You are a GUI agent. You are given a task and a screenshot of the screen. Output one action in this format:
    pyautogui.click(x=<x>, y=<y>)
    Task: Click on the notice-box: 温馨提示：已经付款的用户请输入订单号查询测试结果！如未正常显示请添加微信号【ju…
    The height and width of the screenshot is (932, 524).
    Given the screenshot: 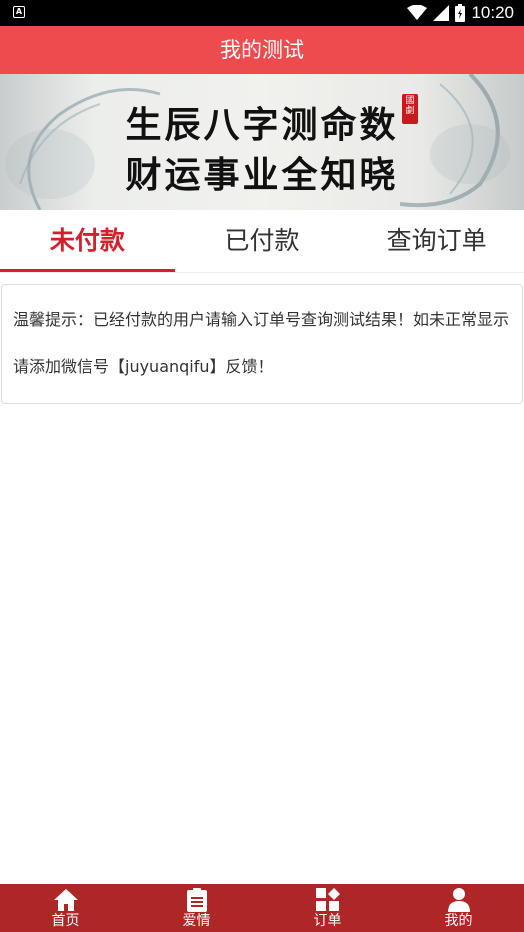 What is the action you would take?
    pyautogui.click(x=262, y=344)
    